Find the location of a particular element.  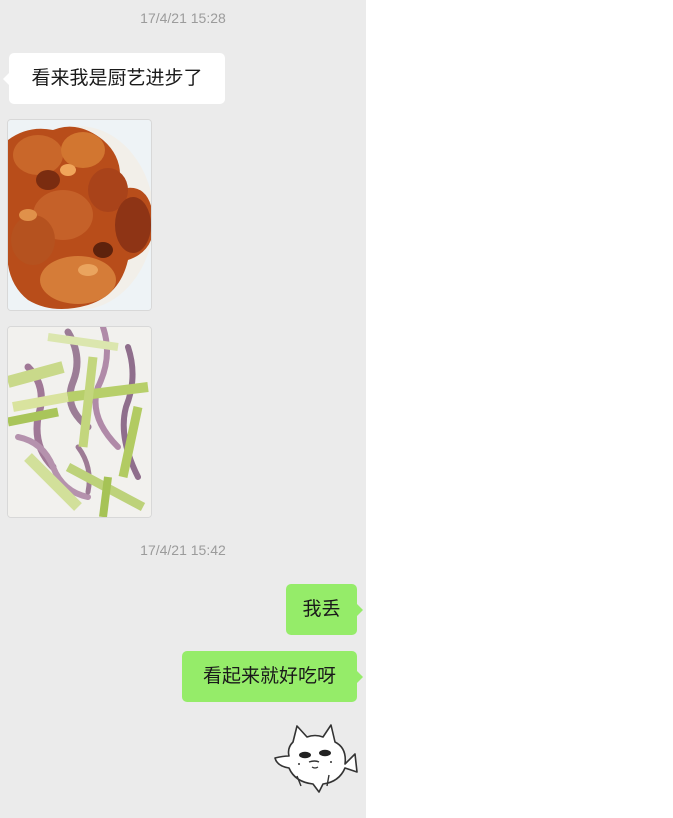

squid-celery-photo is located at coordinates (79, 422).